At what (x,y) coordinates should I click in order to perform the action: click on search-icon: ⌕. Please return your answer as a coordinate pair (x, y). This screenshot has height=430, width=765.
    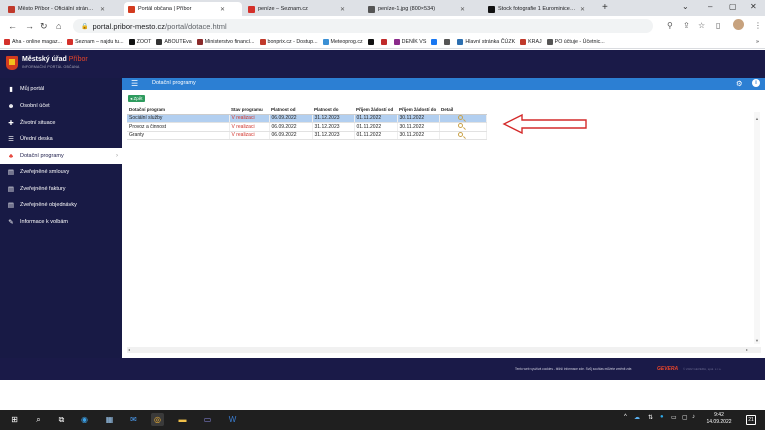
    Looking at the image, I should click on (38, 419).